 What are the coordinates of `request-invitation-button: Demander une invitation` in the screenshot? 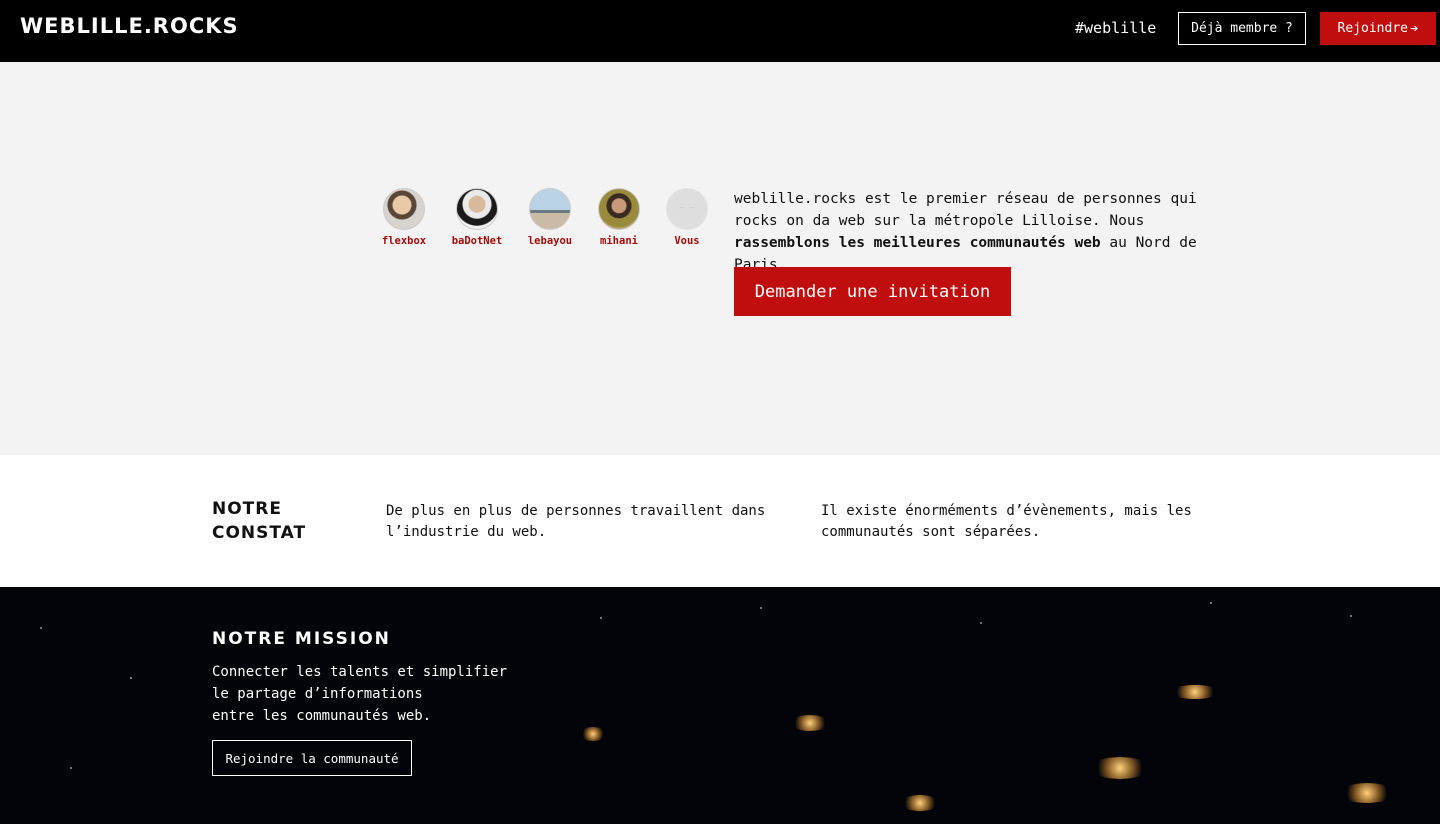 It's located at (872, 291).